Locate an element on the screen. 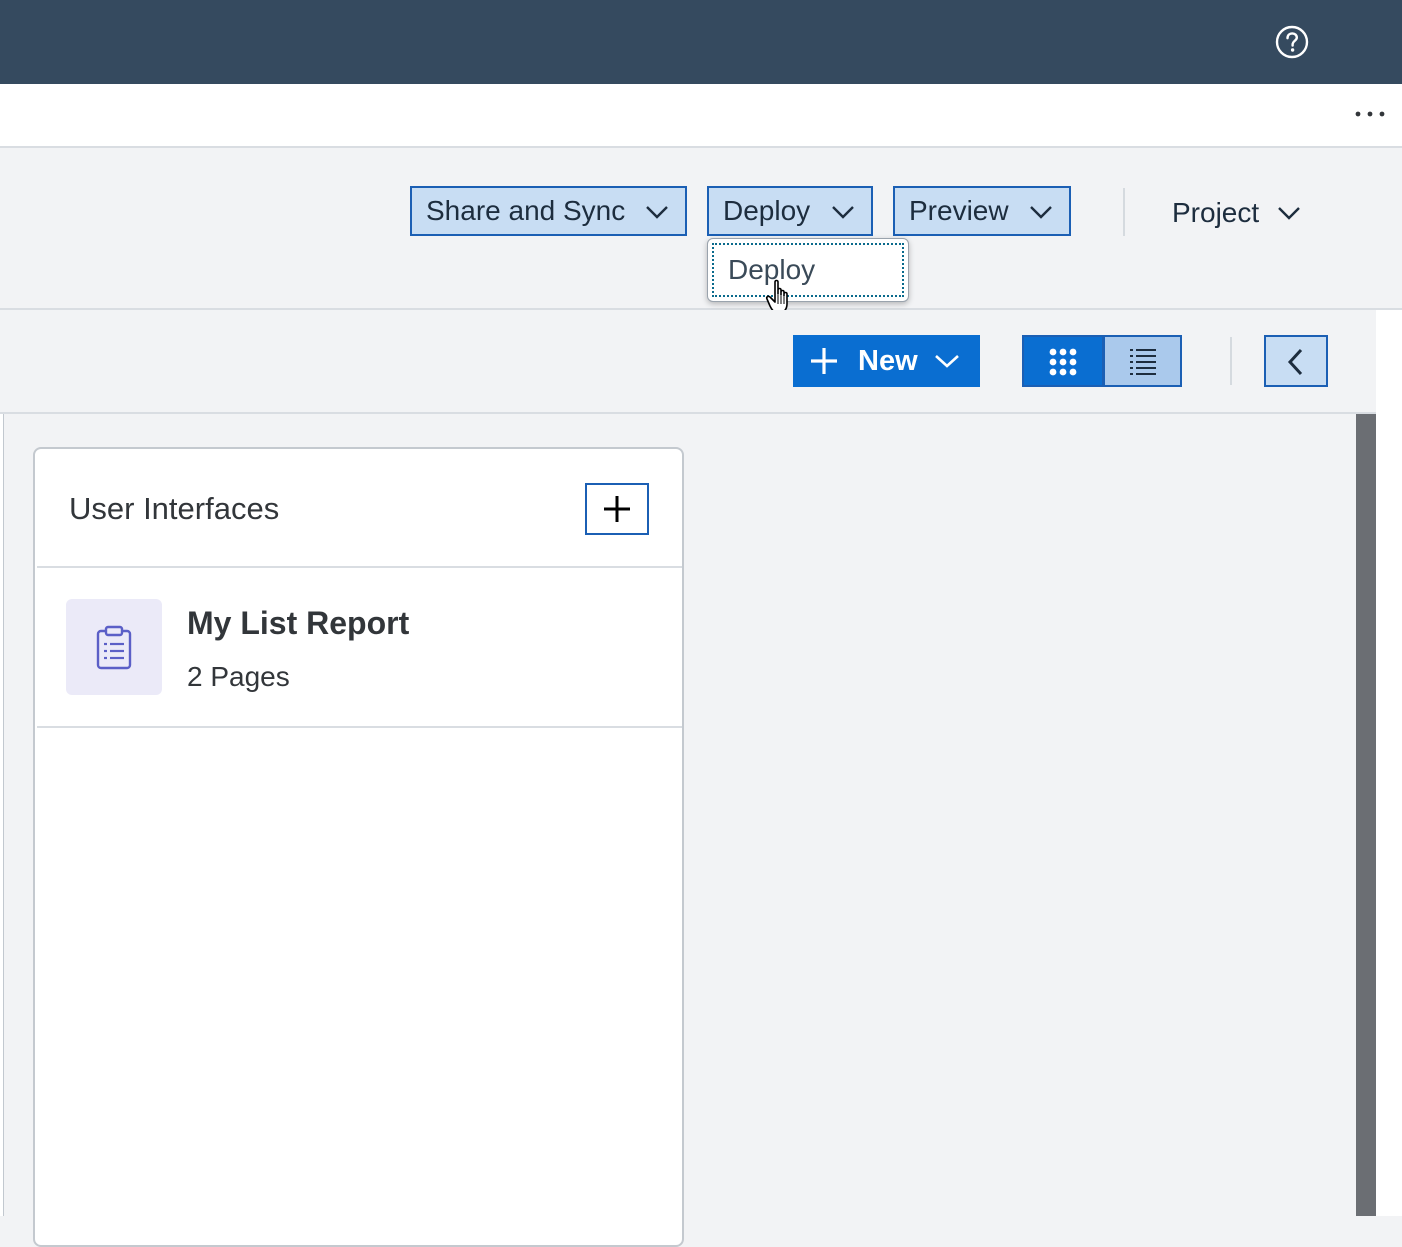 Image resolution: width=1402 pixels, height=1247 pixels. share-and-sync-button: Share and Sync is located at coordinates (548, 211).